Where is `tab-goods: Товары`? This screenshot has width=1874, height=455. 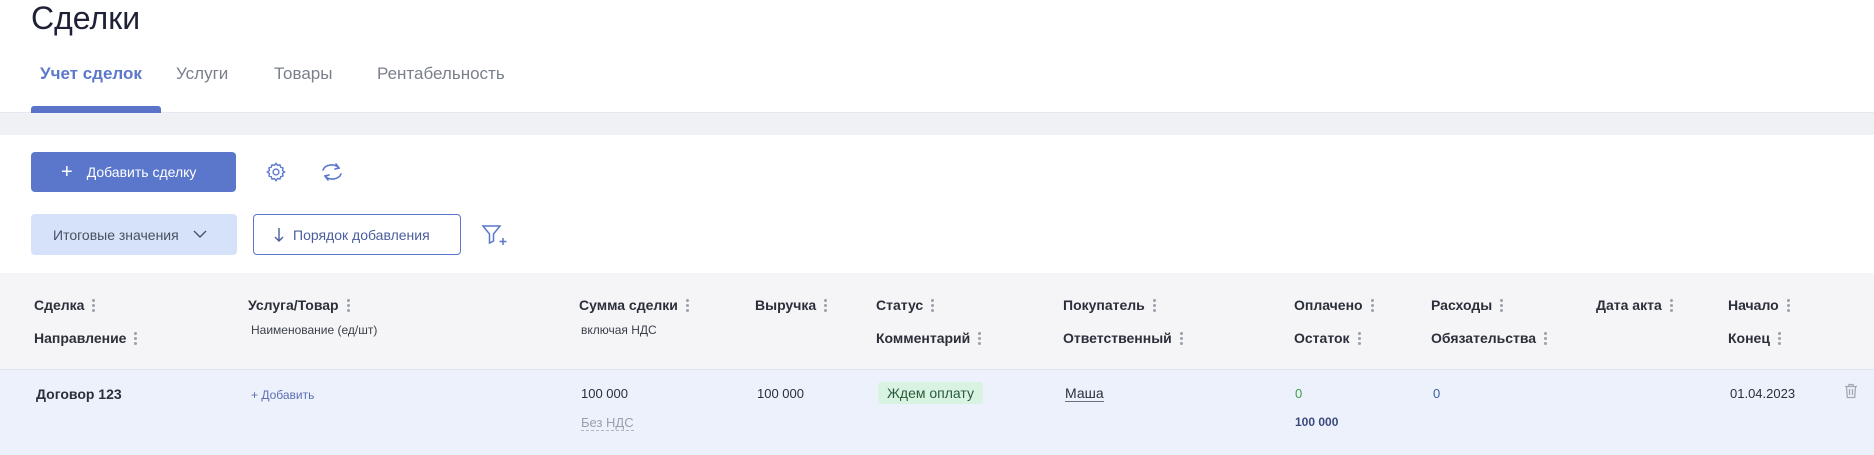 tab-goods: Товары is located at coordinates (303, 74).